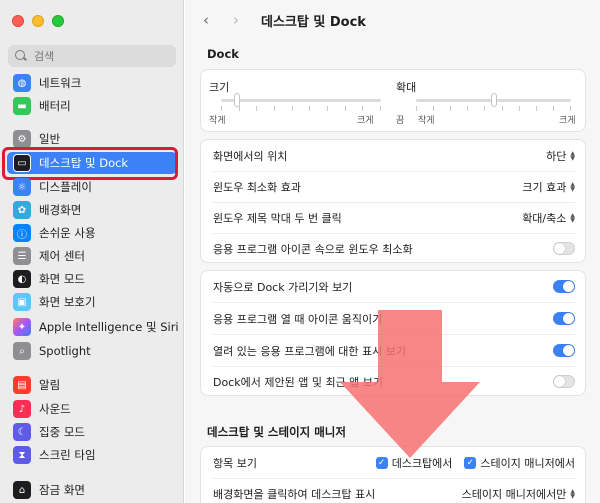  Describe the element at coordinates (313, 22) in the screenshot. I see `page-title: 데스크탑 및 Dock` at that location.